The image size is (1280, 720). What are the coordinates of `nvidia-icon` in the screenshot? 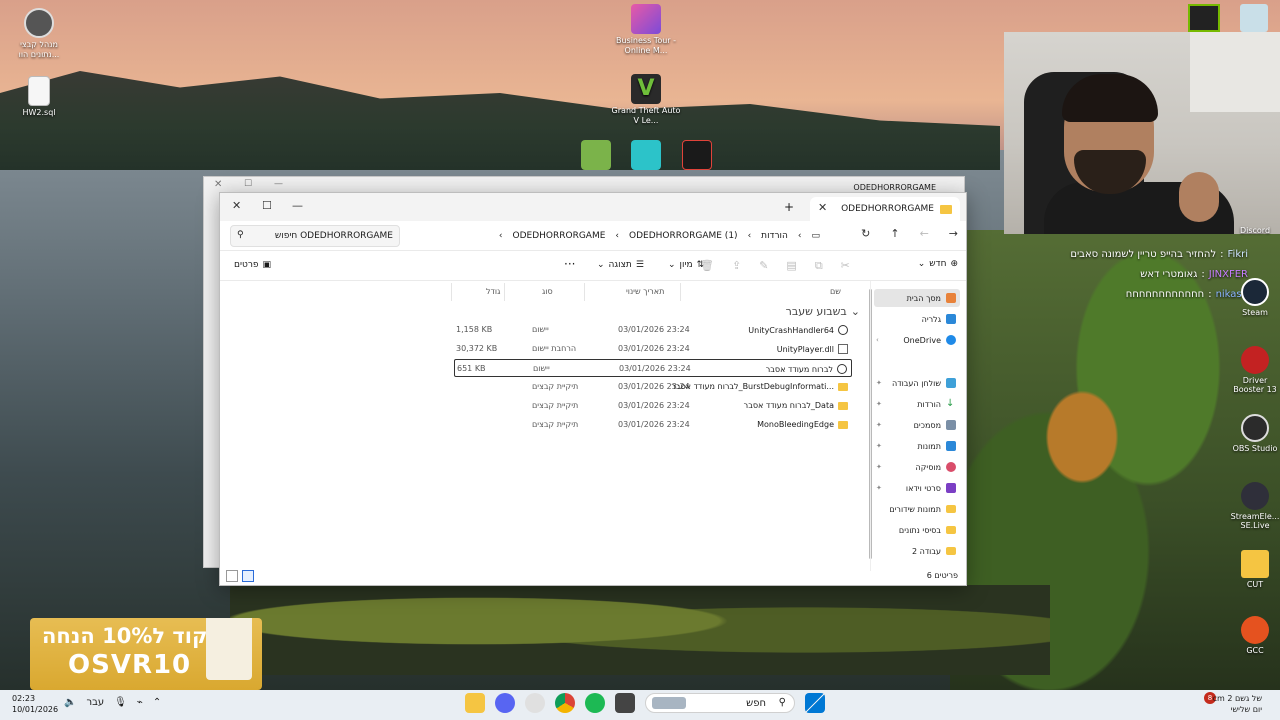 It's located at (1204, 18).